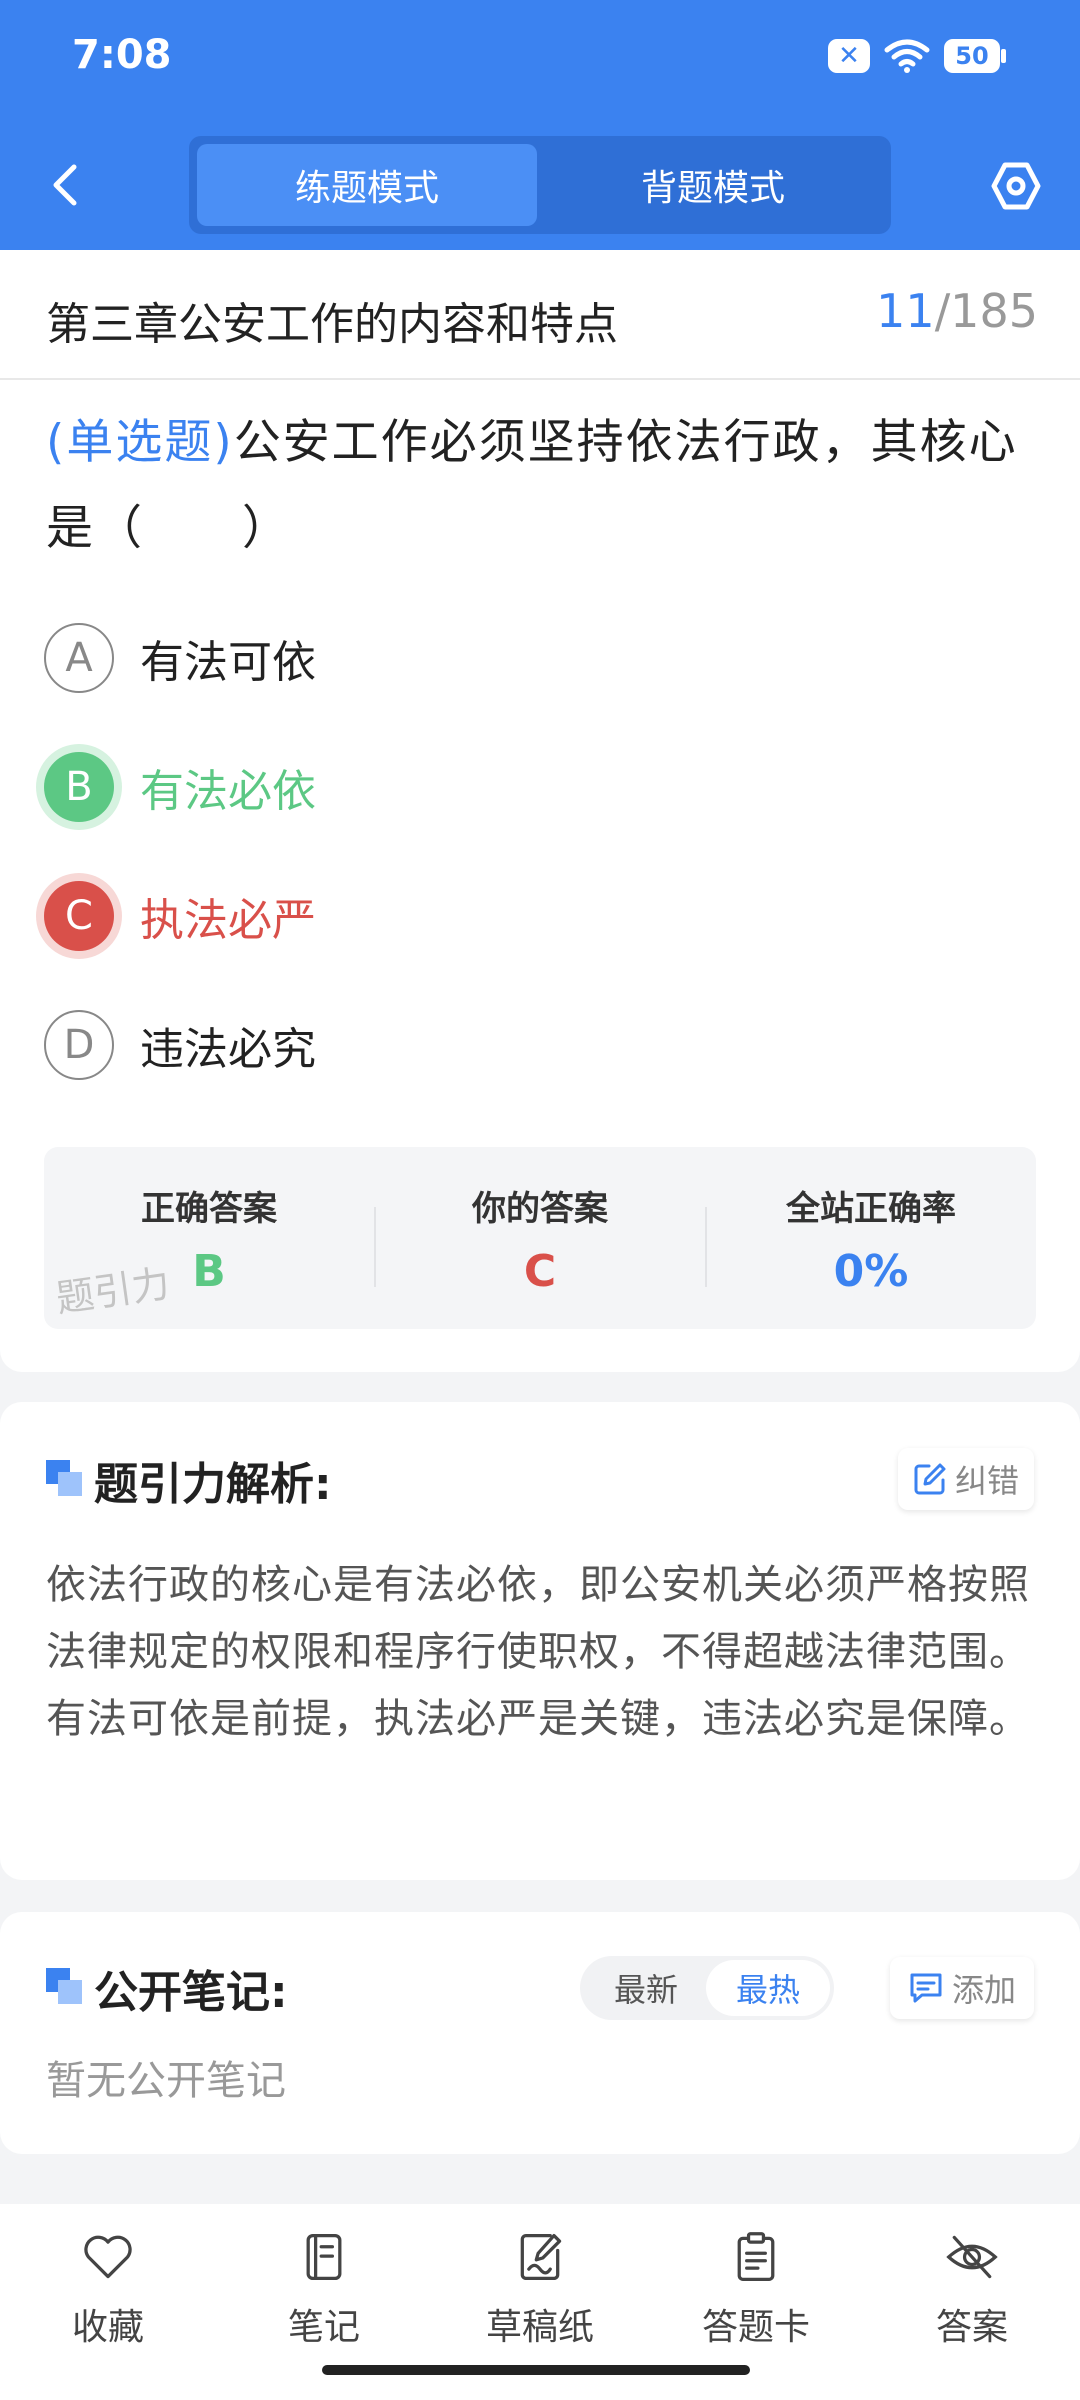 This screenshot has height=2400, width=1080. What do you see at coordinates (228, 791) in the screenshot?
I see `option-text: 有法必依` at bounding box center [228, 791].